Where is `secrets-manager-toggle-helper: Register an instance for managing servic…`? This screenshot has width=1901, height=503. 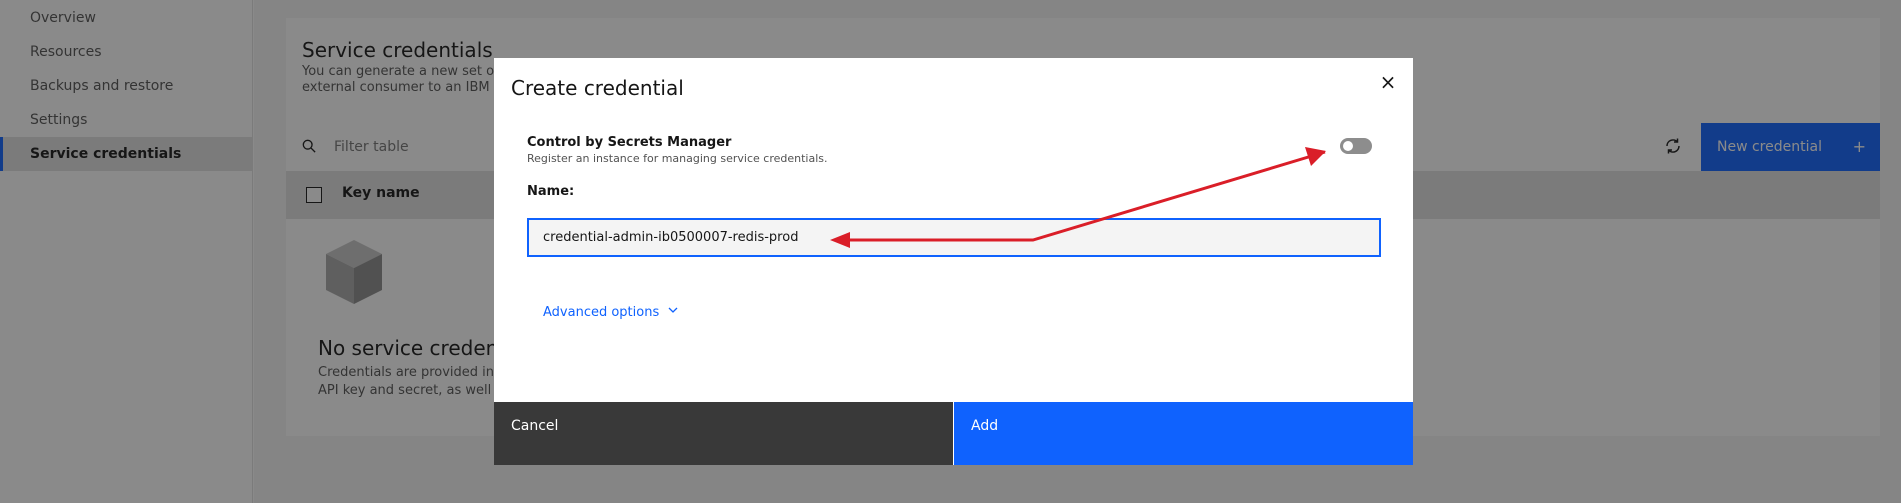
secrets-manager-toggle-helper: Register an instance for managing servic… is located at coordinates (677, 158).